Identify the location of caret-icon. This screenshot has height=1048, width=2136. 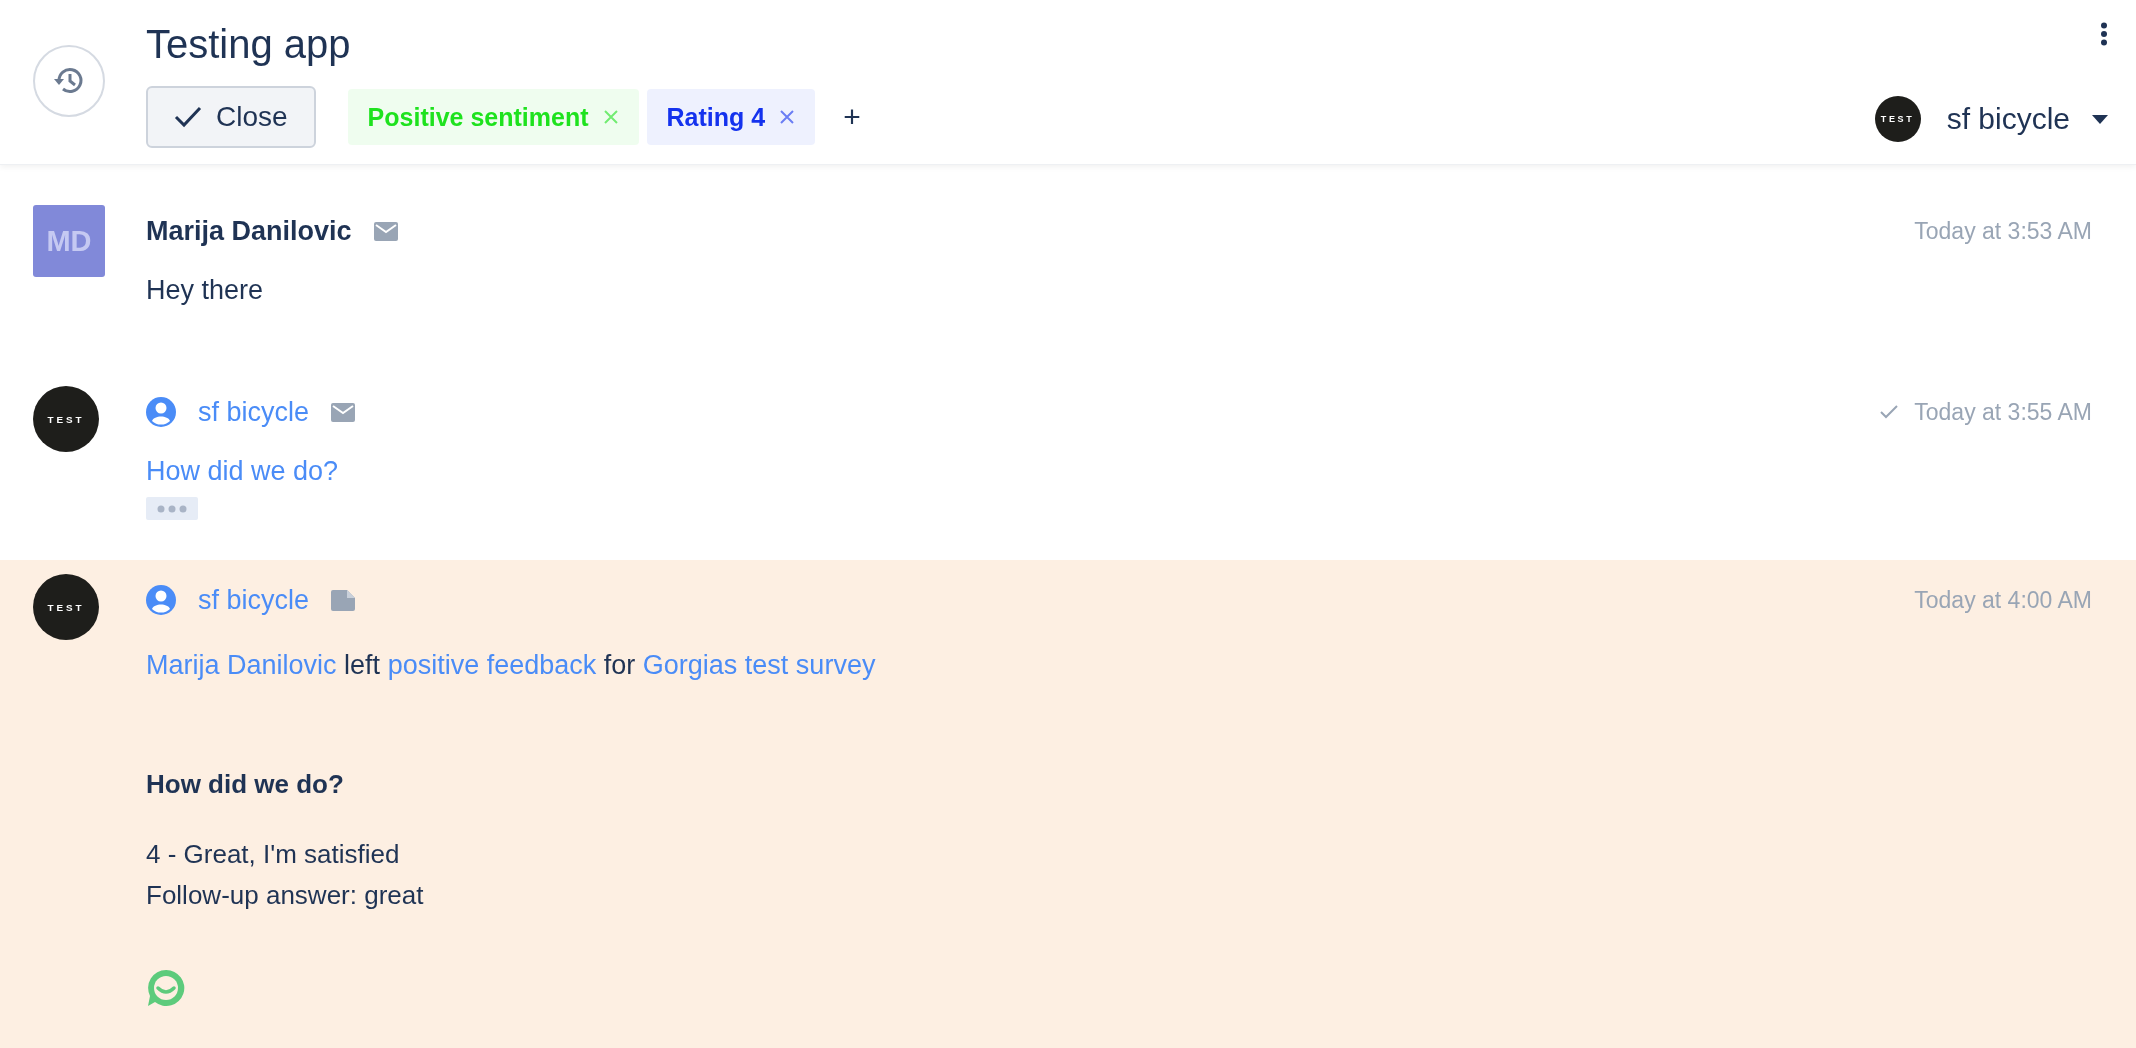
(2100, 119).